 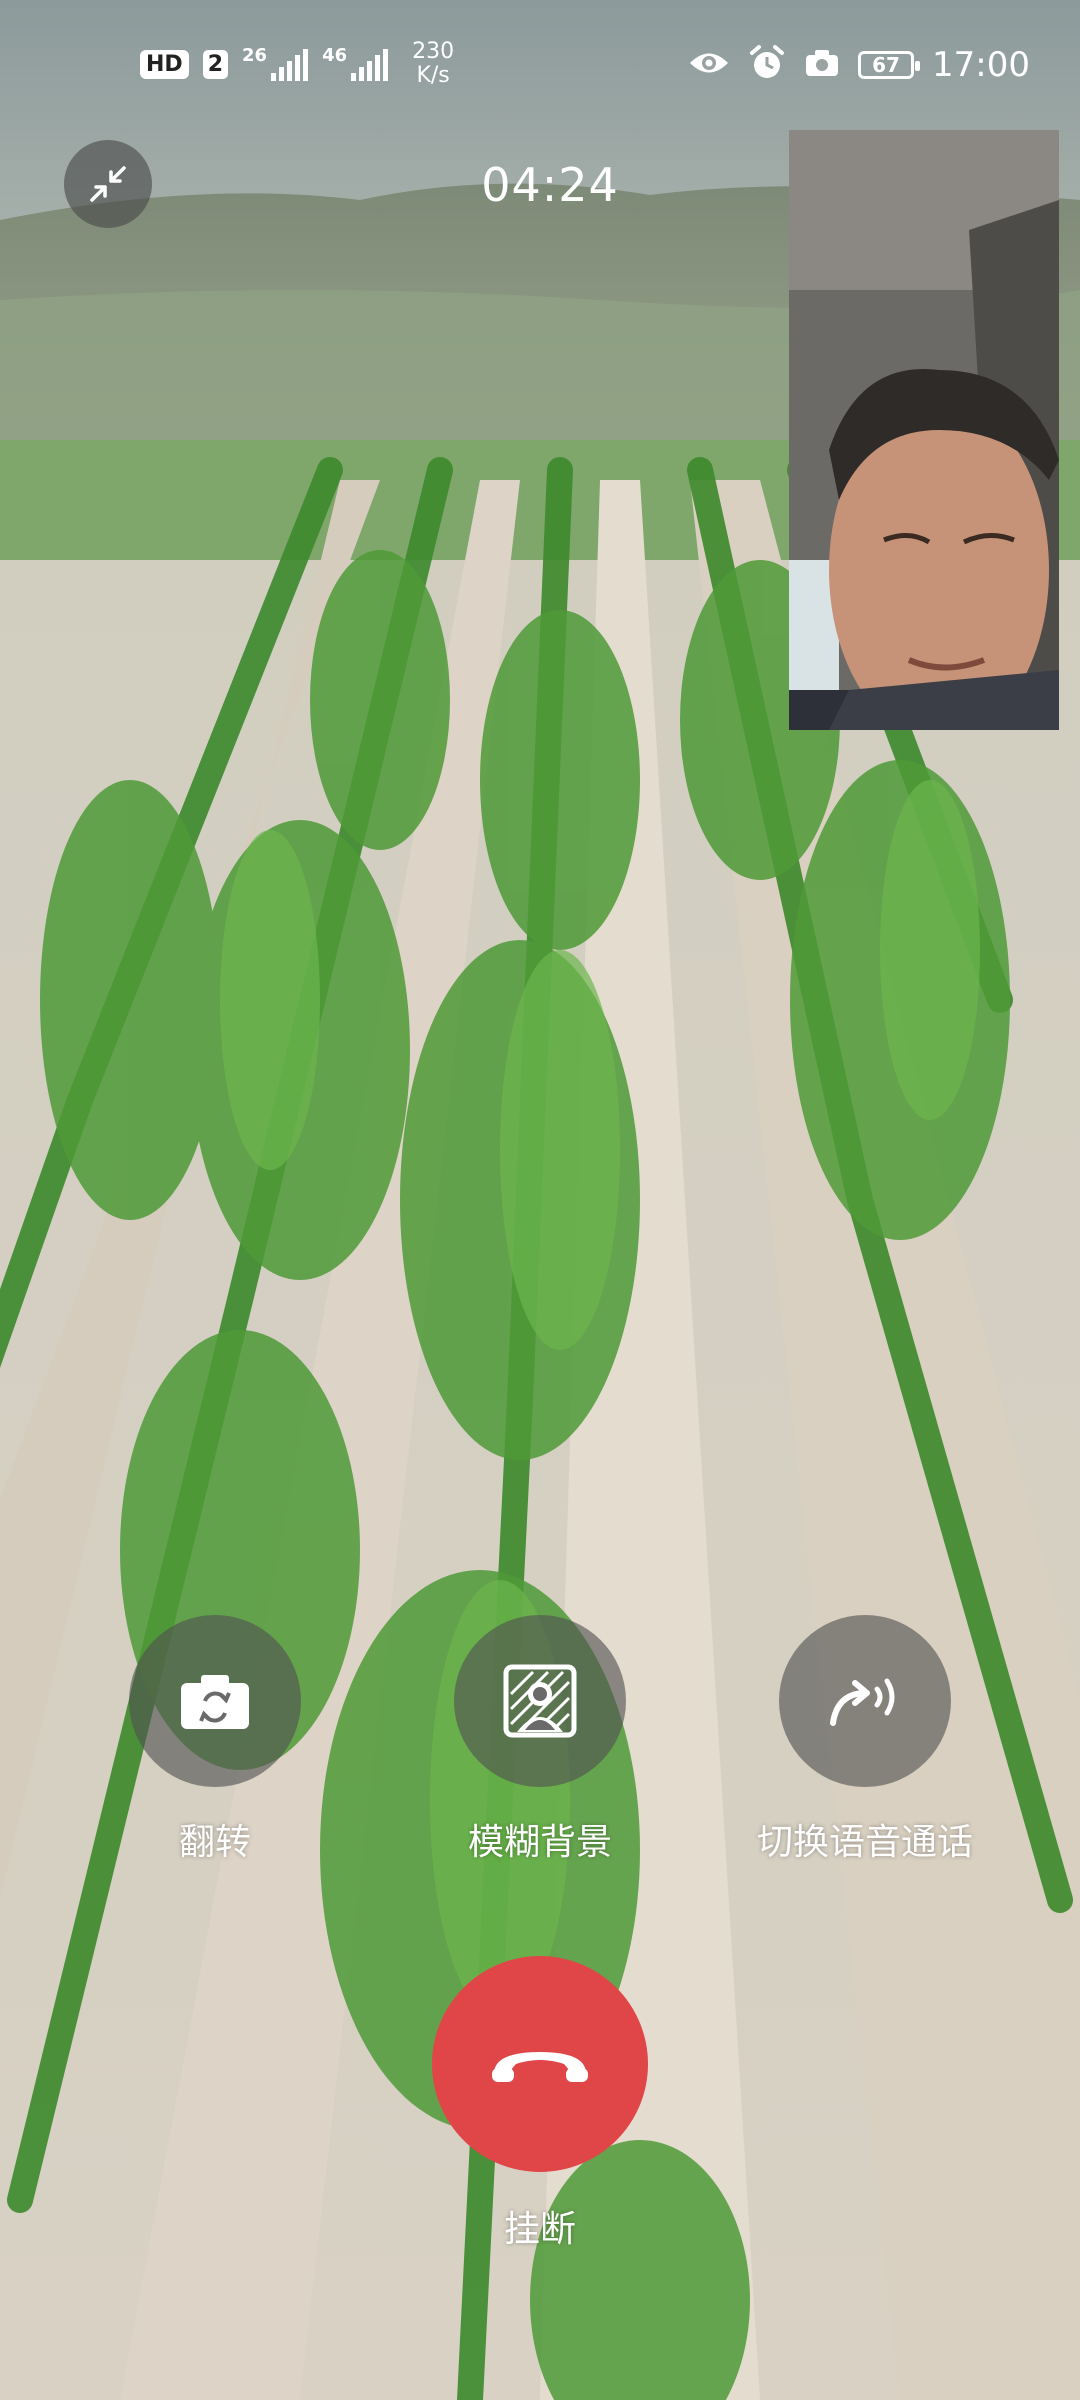 I want to click on camera-flip-icon, so click(x=215, y=1702).